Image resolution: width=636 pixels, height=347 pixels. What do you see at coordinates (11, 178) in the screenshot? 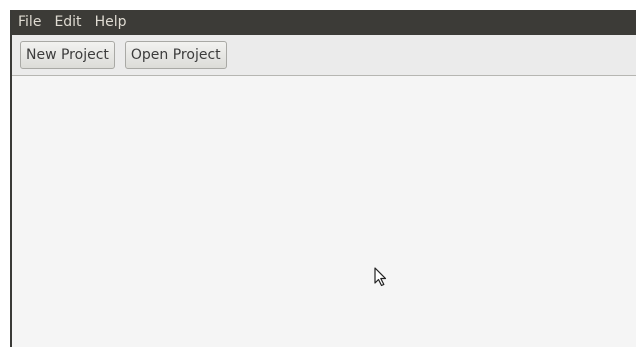
I see `window-left-border` at bounding box center [11, 178].